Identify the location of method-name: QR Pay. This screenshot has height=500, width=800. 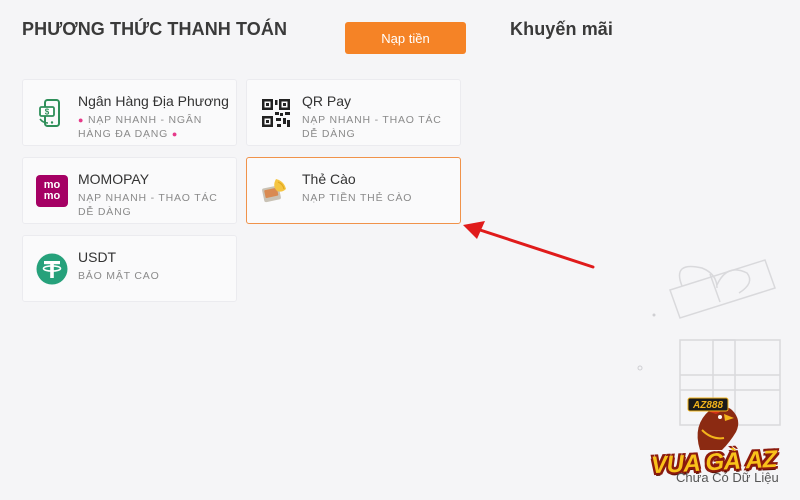
(327, 101).